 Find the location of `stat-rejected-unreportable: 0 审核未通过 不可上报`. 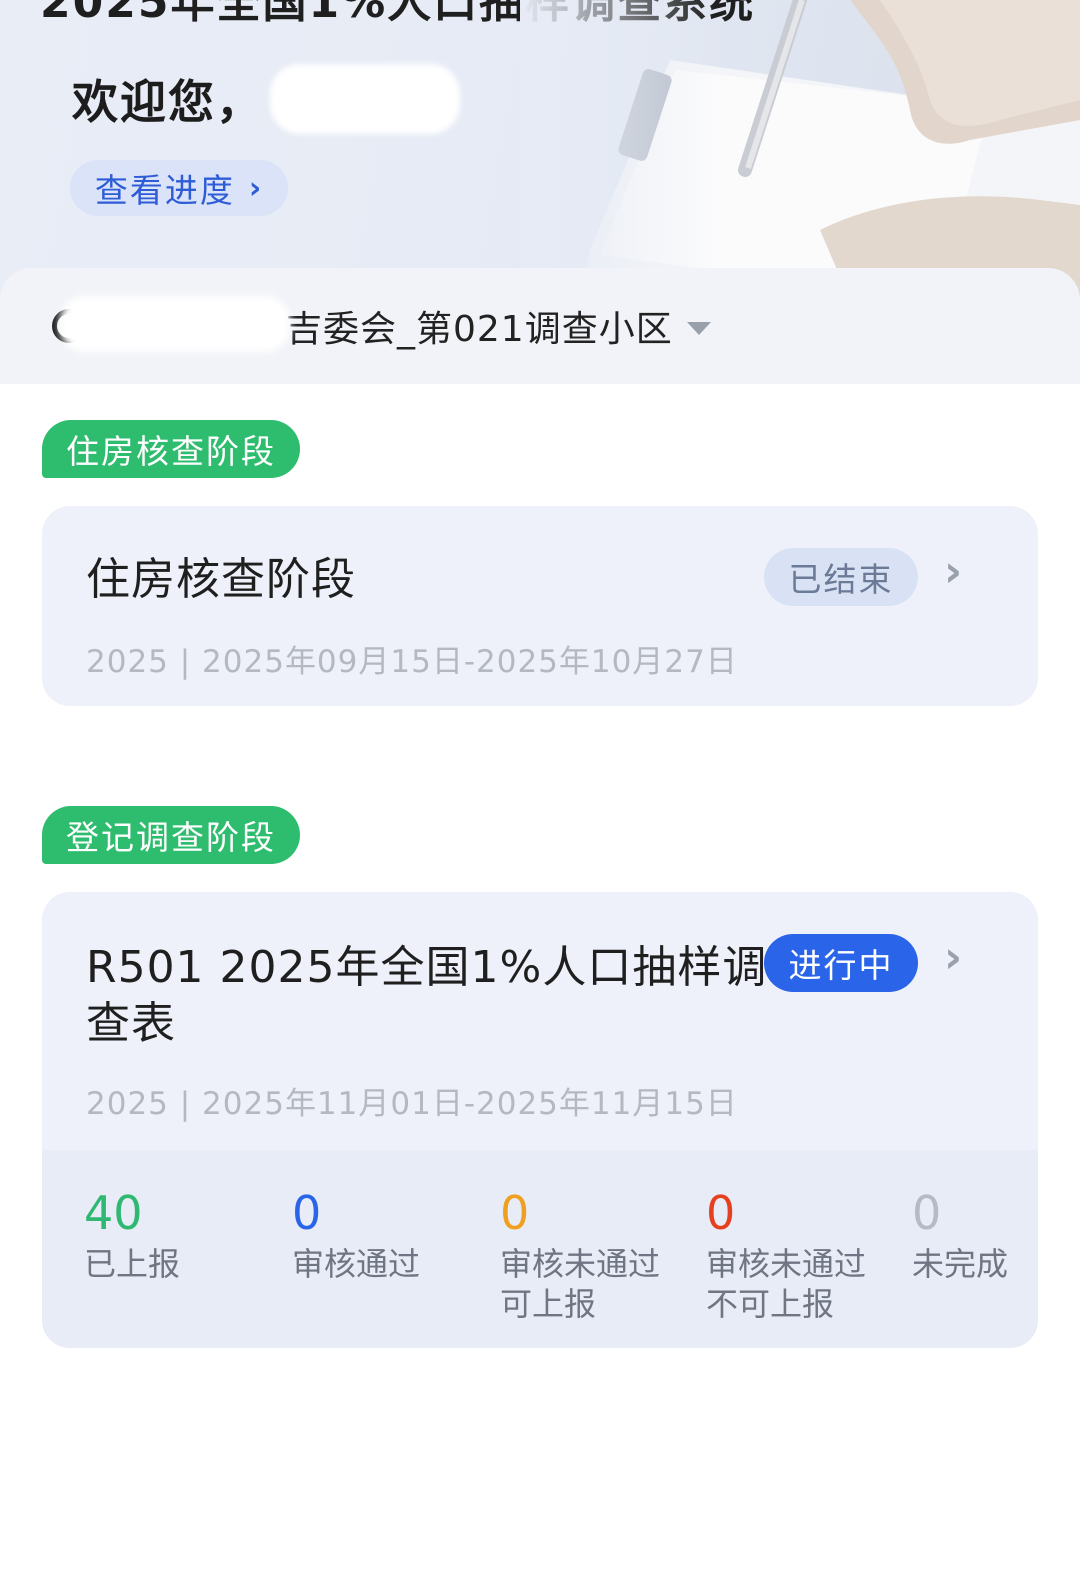

stat-rejected-unreportable: 0 审核未通过 不可上报 is located at coordinates (786, 1255).